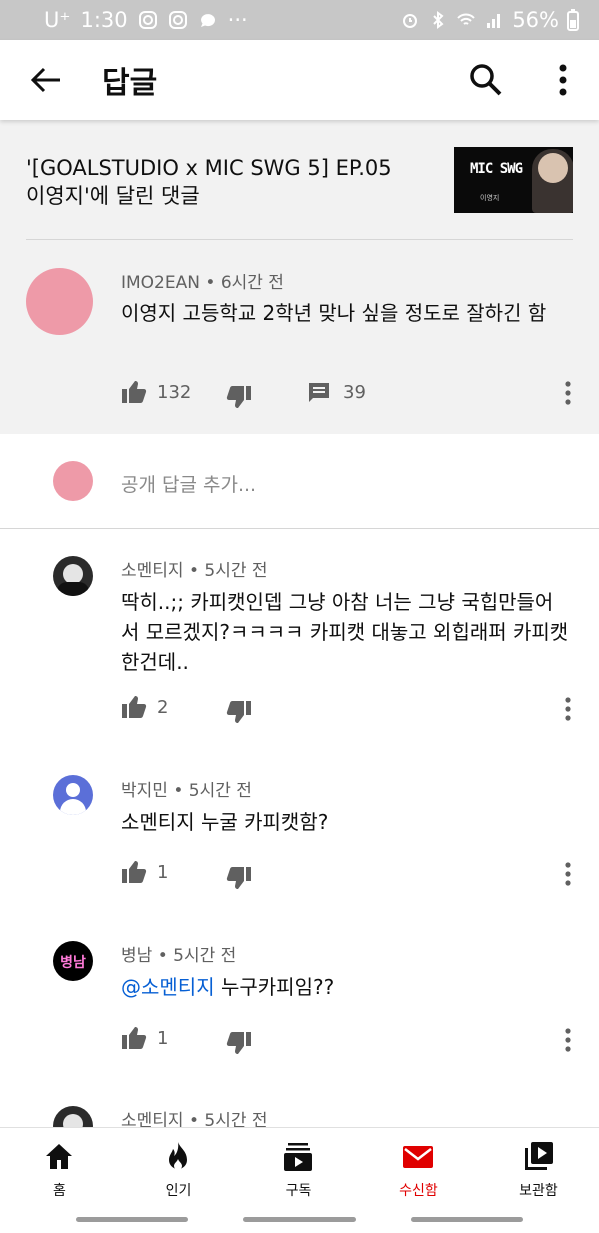 The image size is (599, 1233). What do you see at coordinates (46, 80) in the screenshot?
I see `back-arrow-icon` at bounding box center [46, 80].